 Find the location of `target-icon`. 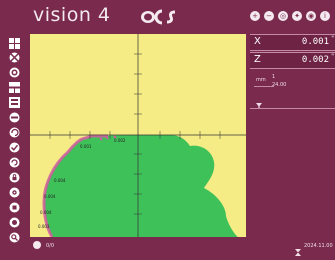

target-icon is located at coordinates (14, 72).